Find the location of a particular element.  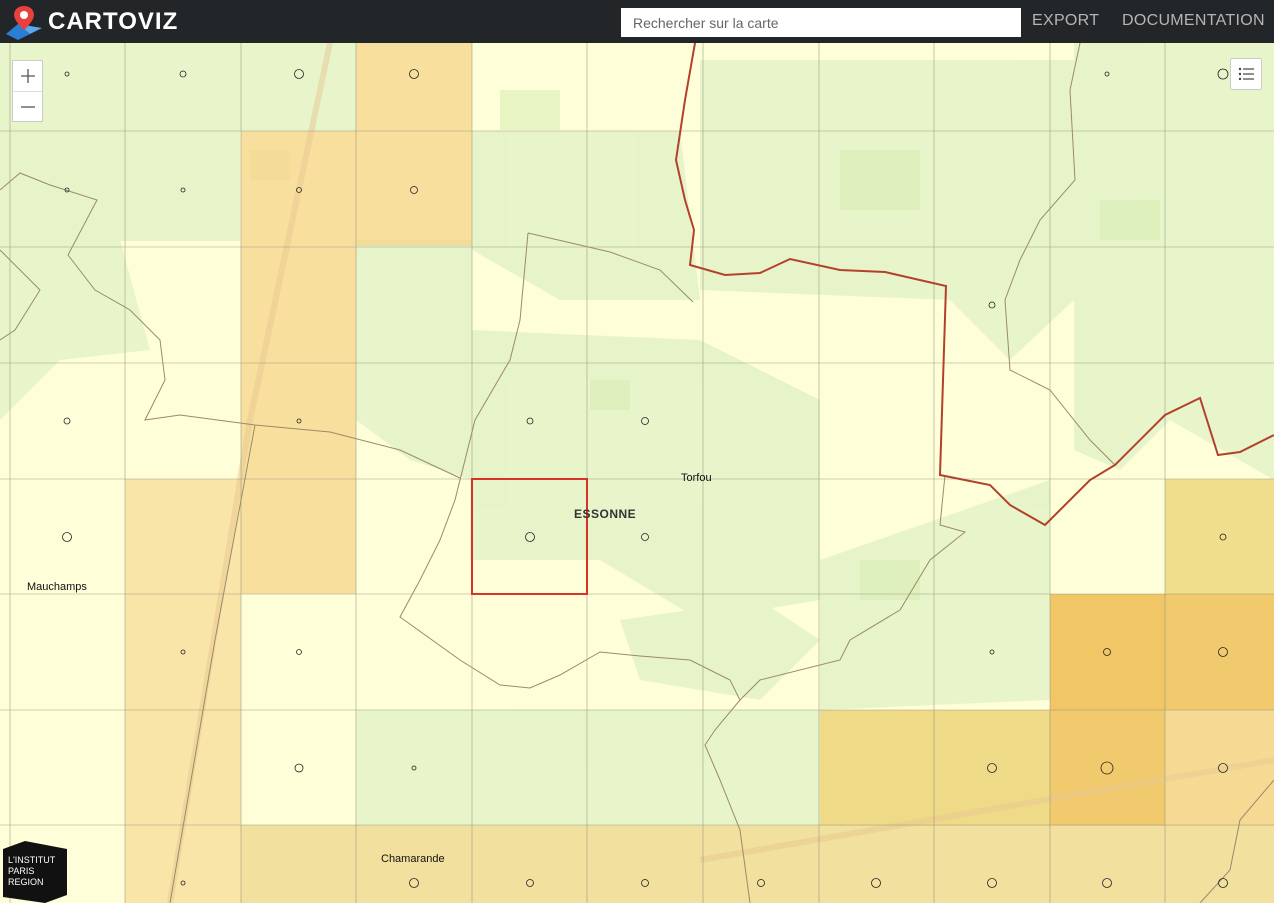

zoom-out-button is located at coordinates (27, 106).